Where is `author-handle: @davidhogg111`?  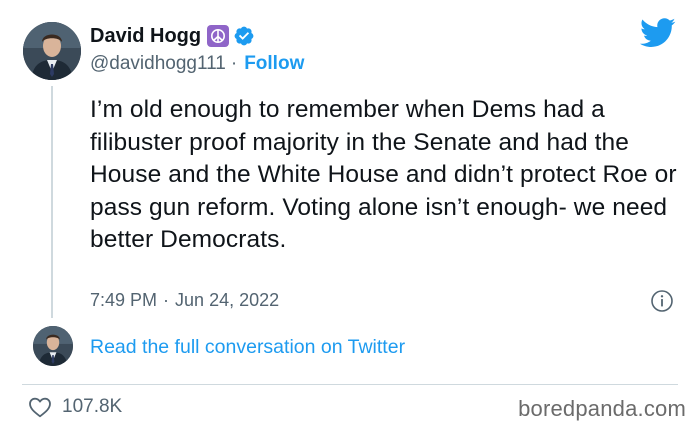
author-handle: @davidhogg111 is located at coordinates (158, 64).